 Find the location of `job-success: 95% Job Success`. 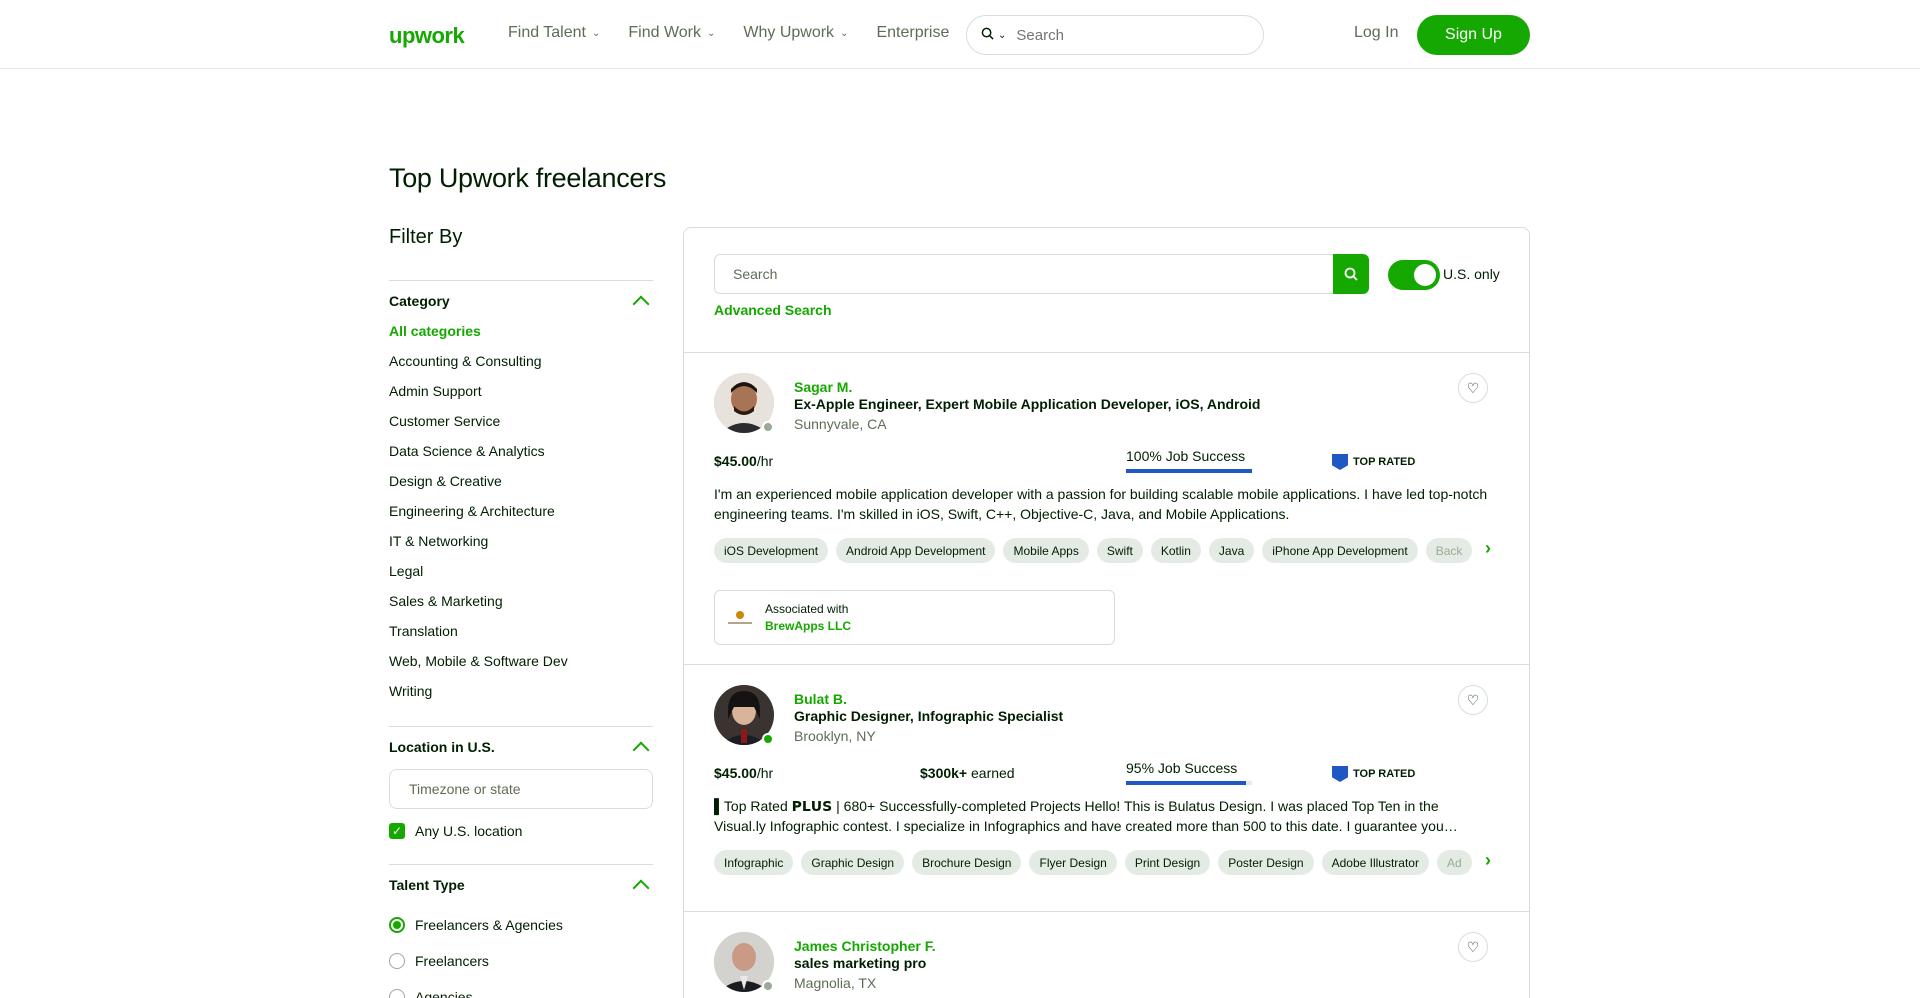

job-success: 95% Job Success is located at coordinates (1189, 772).